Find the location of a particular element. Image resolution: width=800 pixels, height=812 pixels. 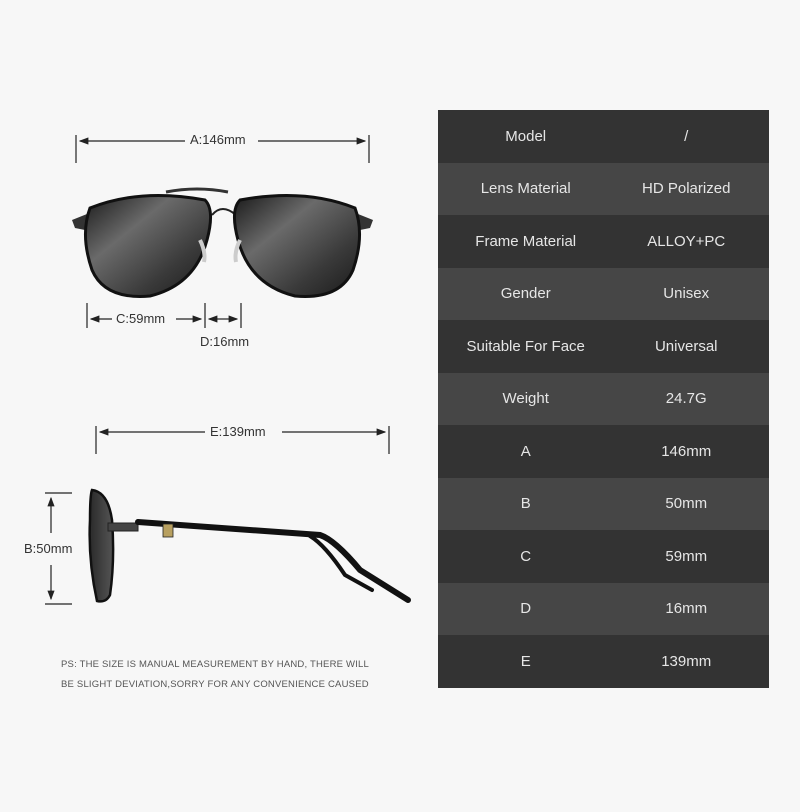

spec-row-b: B 50mm is located at coordinates (603, 503).